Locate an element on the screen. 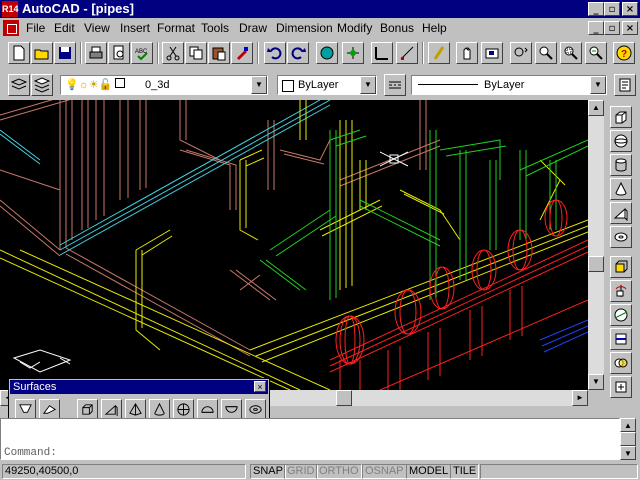  document-icon is located at coordinates (11, 28).